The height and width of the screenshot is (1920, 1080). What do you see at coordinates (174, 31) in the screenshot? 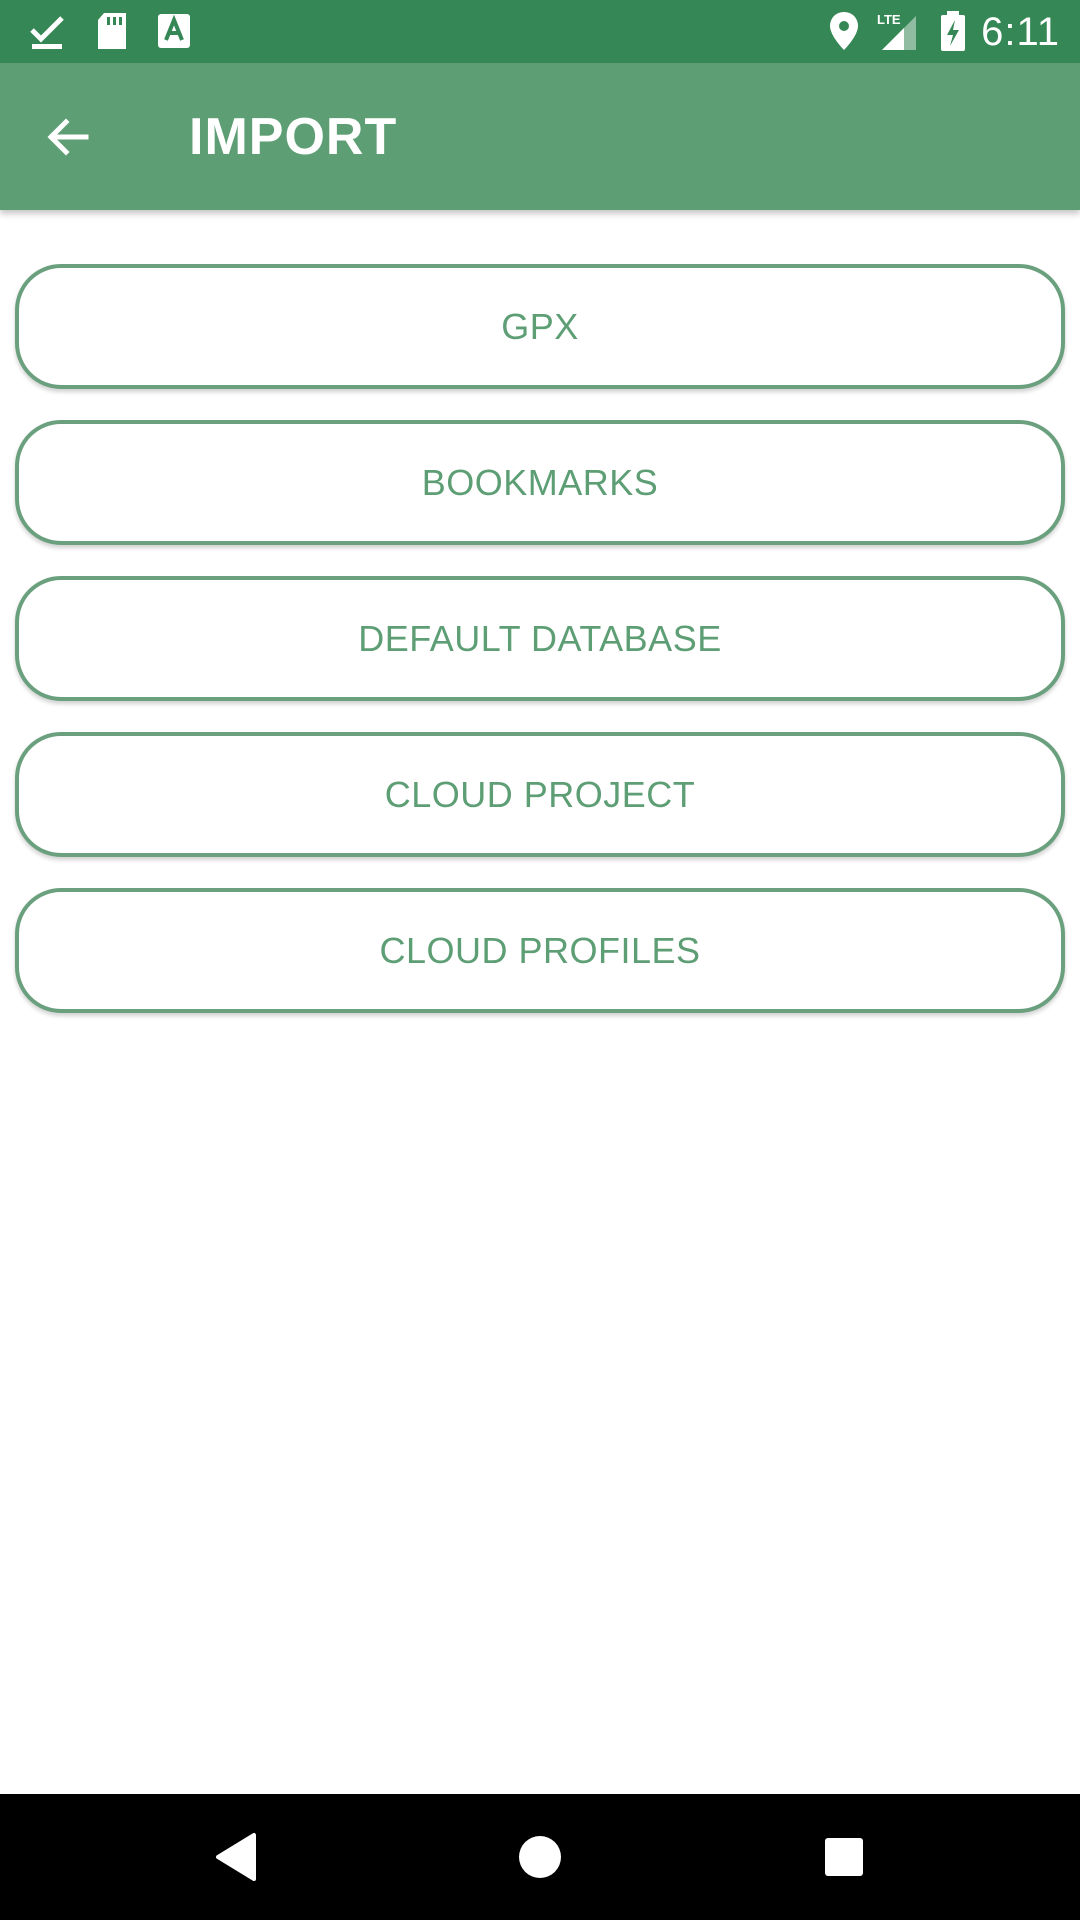
I see `font-app-icon` at bounding box center [174, 31].